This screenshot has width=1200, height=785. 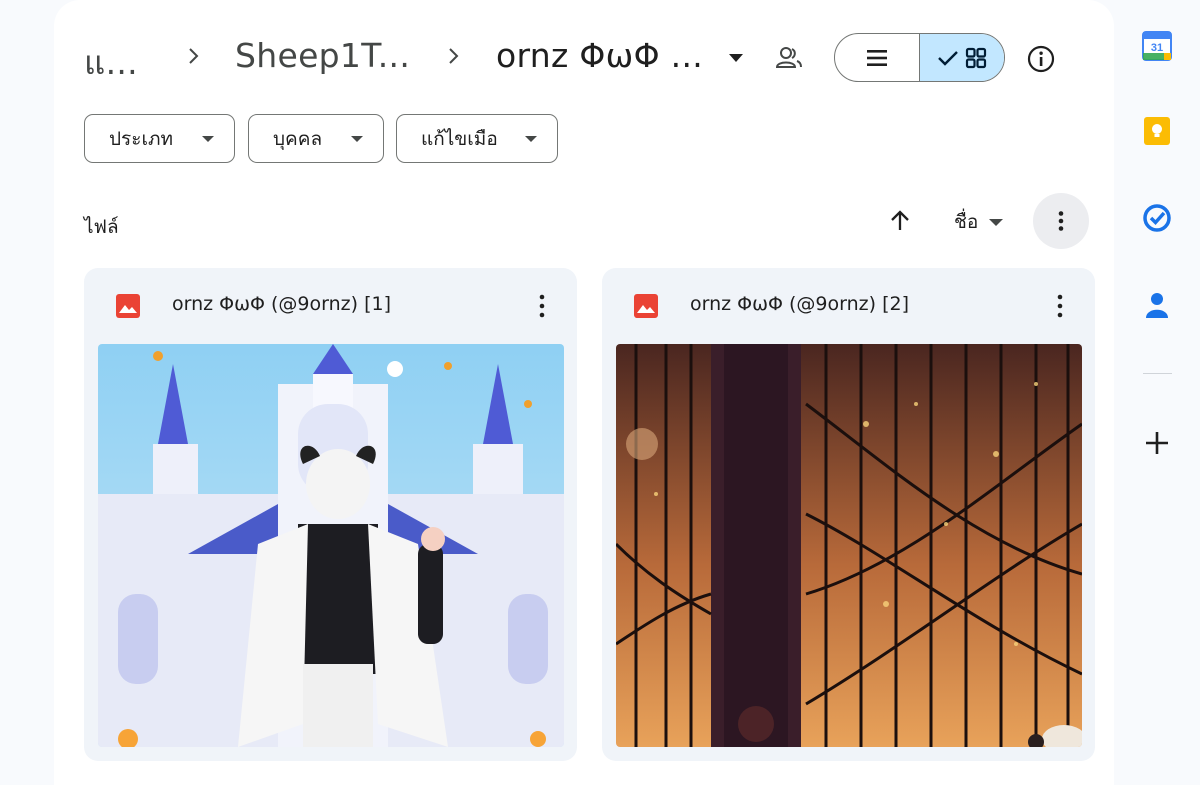 What do you see at coordinates (976, 57) in the screenshot?
I see `grid-view-icon` at bounding box center [976, 57].